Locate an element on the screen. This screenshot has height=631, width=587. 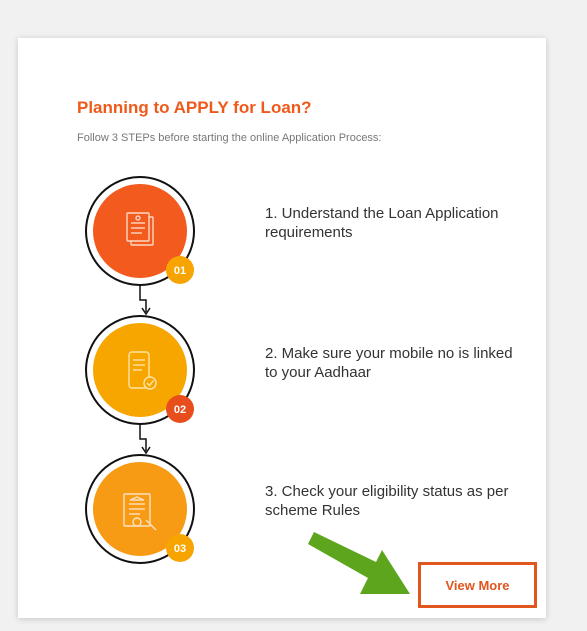
documents-icon is located at coordinates (140, 229).